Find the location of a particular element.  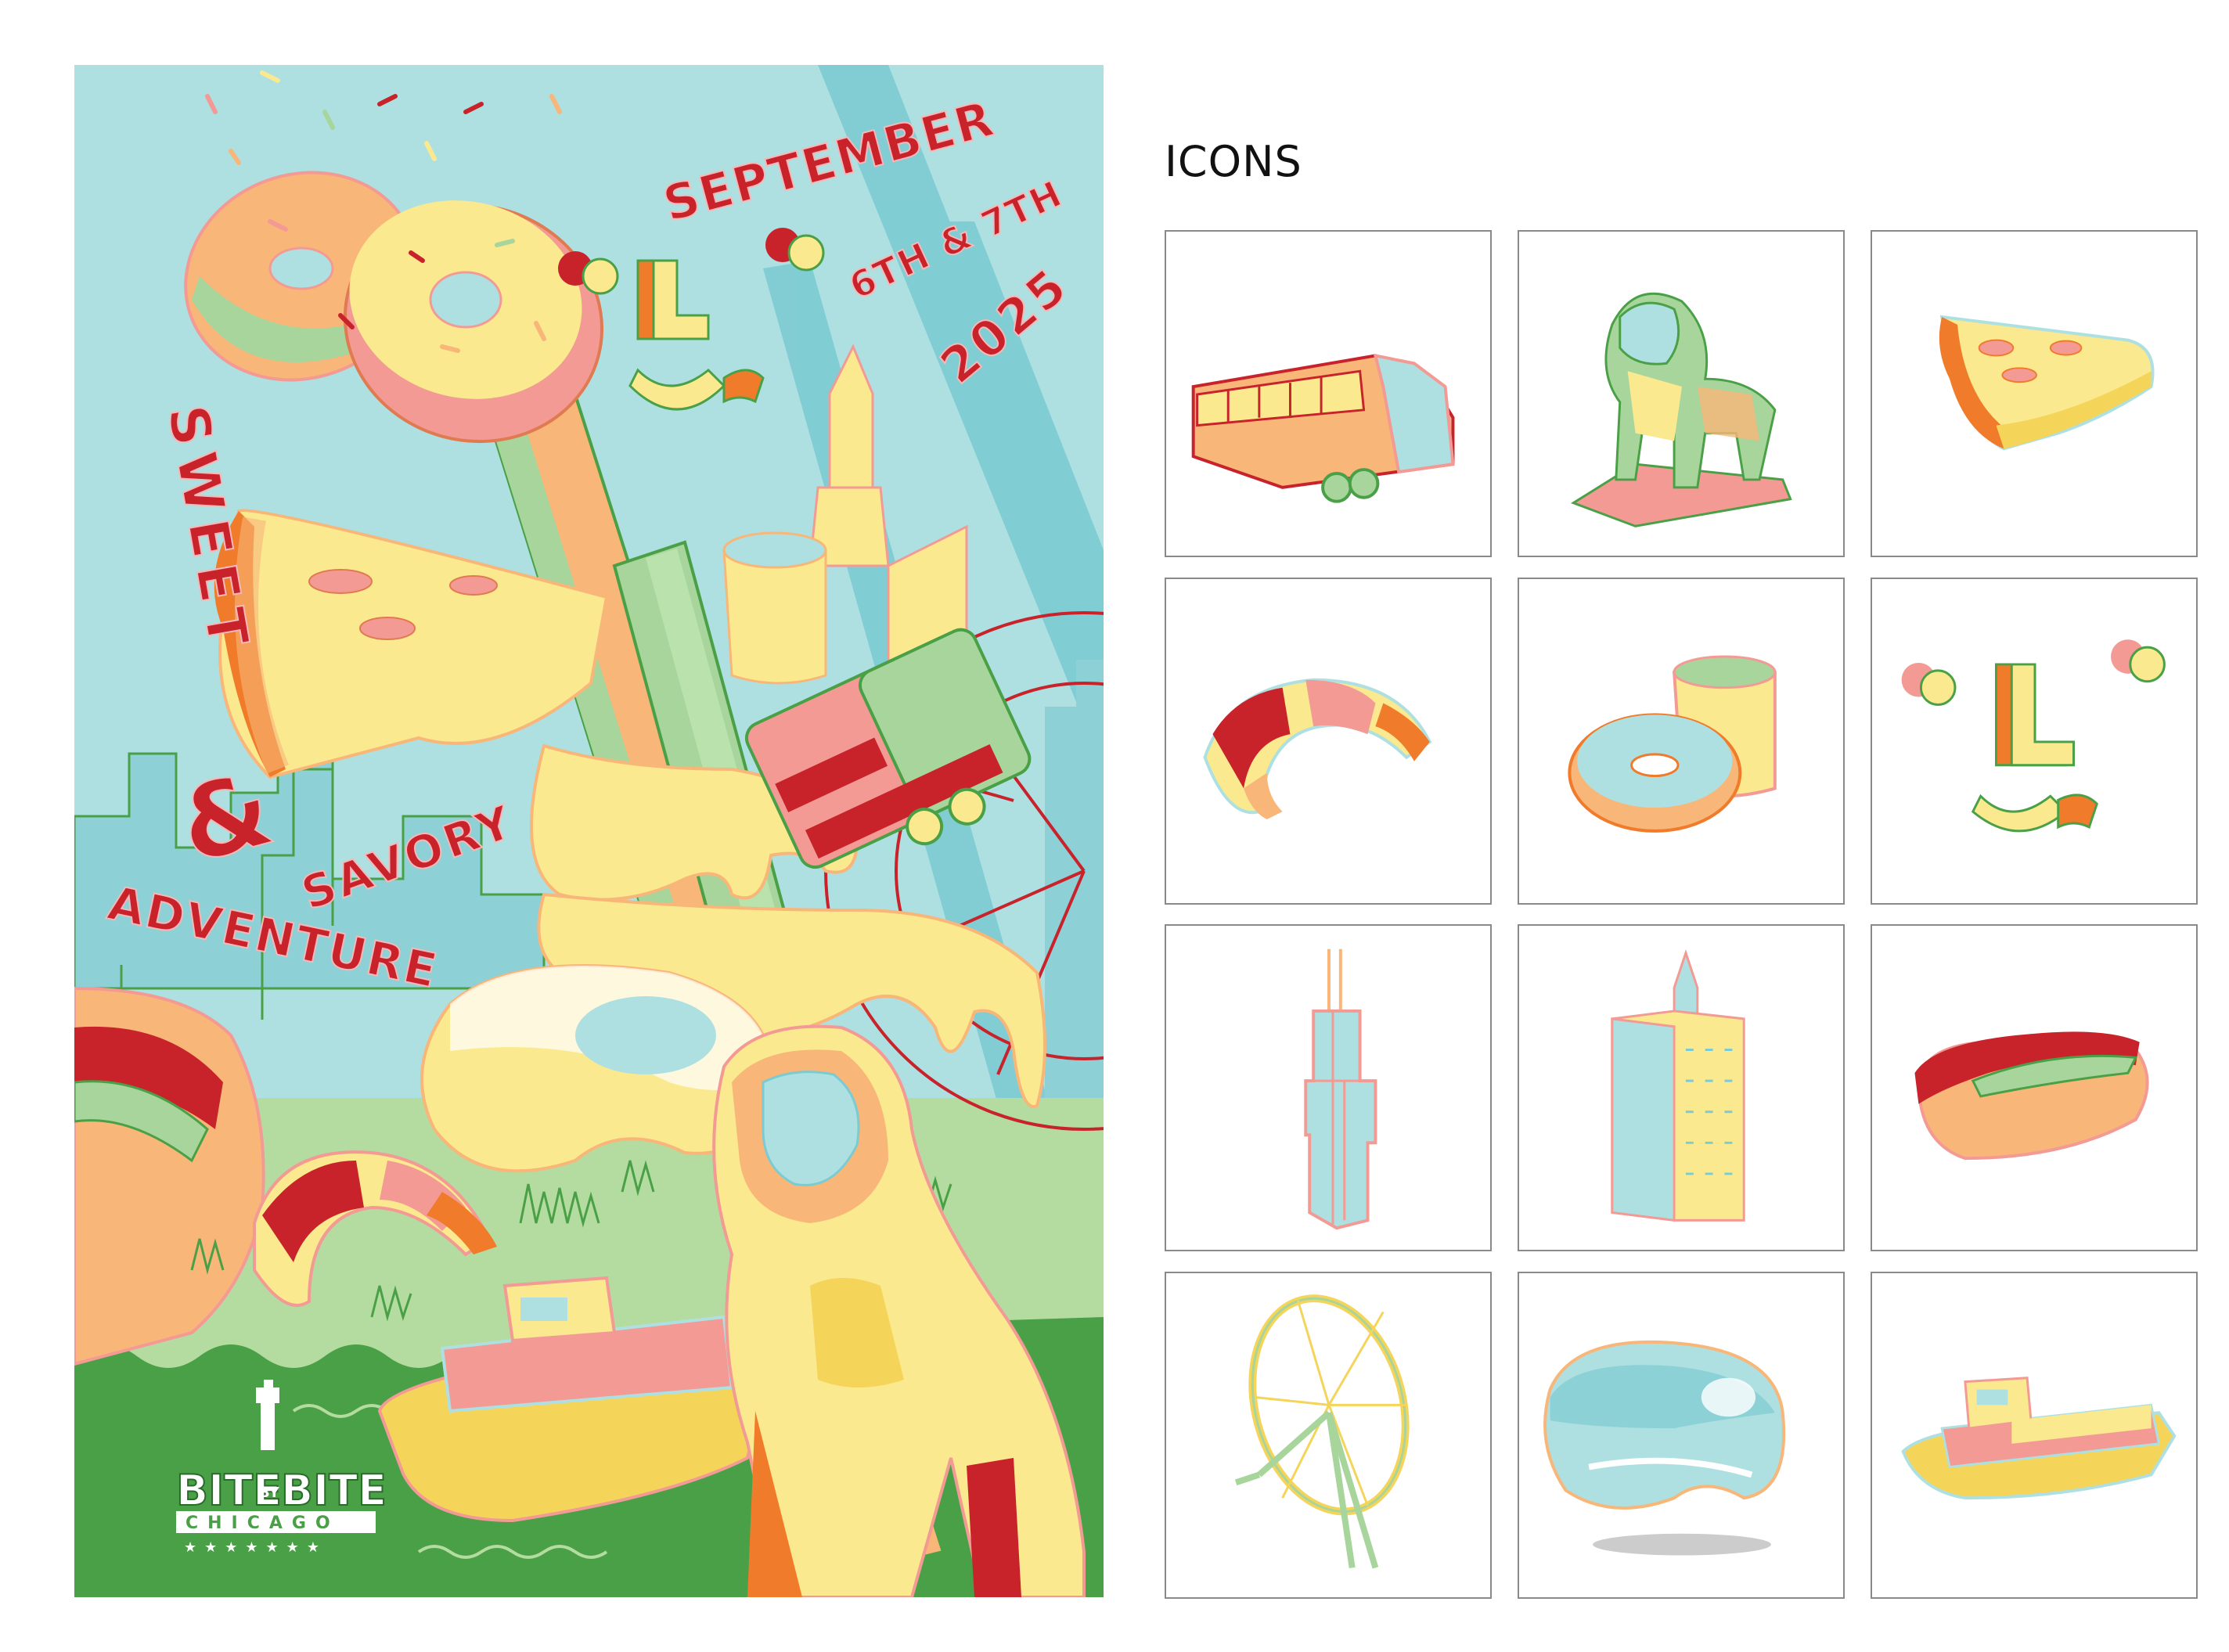

donut-and-coffee-icon is located at coordinates (1682, 741).